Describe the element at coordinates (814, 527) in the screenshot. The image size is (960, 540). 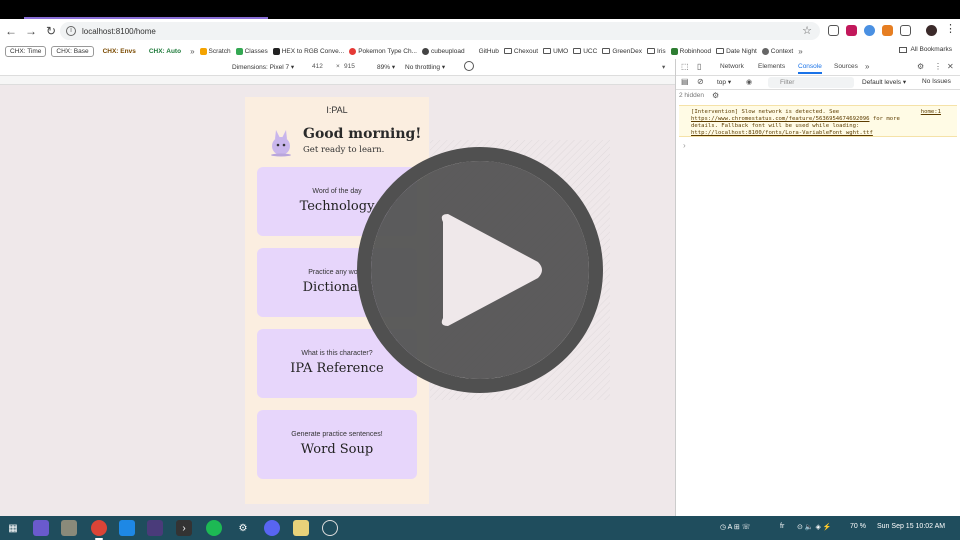
I see `tray-icons: ⊙ 🔈 ◈ ⚡` at that location.